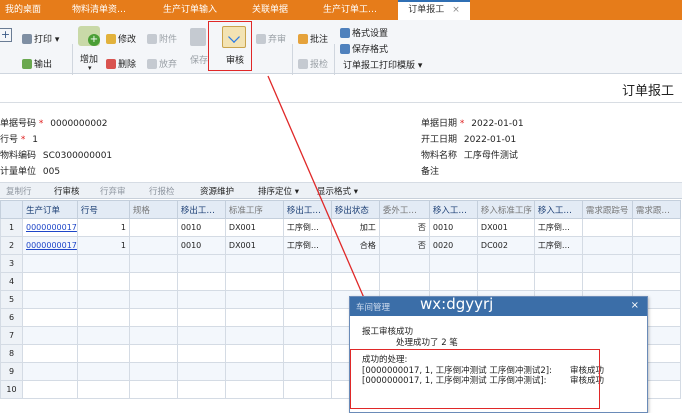 This screenshot has width=682, height=413. Describe the element at coordinates (89, 36) in the screenshot. I see `add-button: +` at that location.